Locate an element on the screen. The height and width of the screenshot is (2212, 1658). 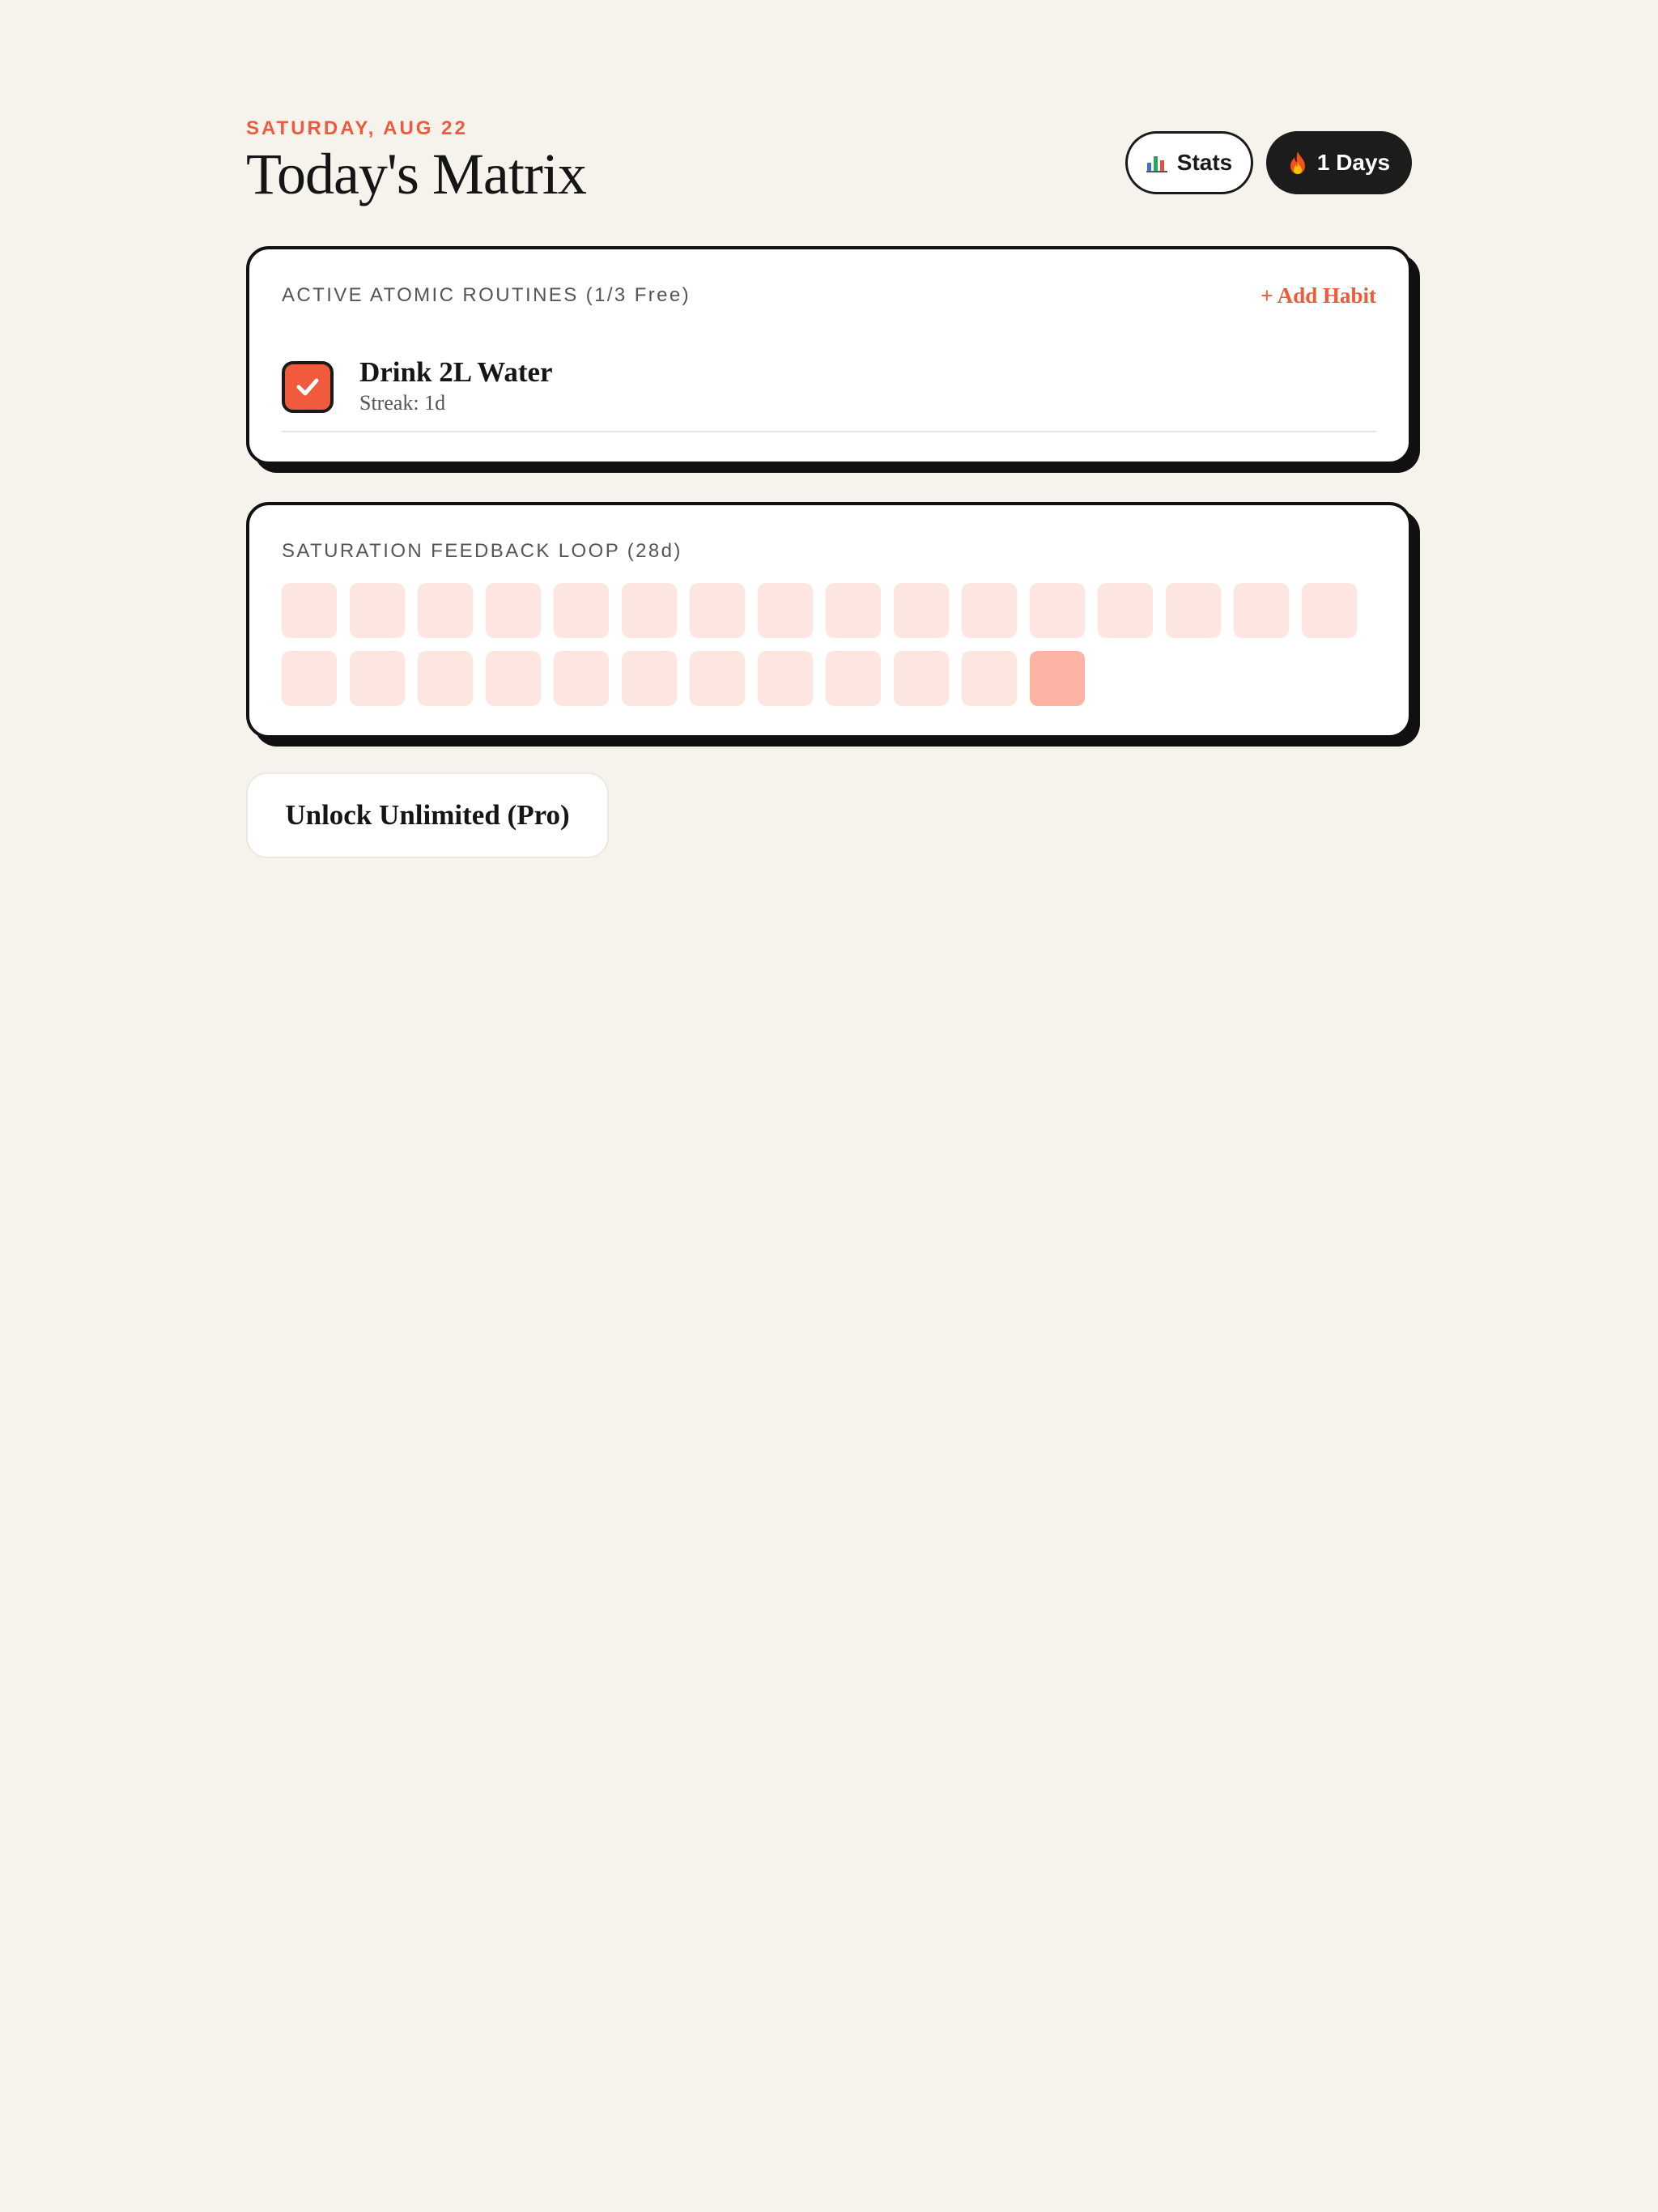
fire-icon is located at coordinates (1297, 163).